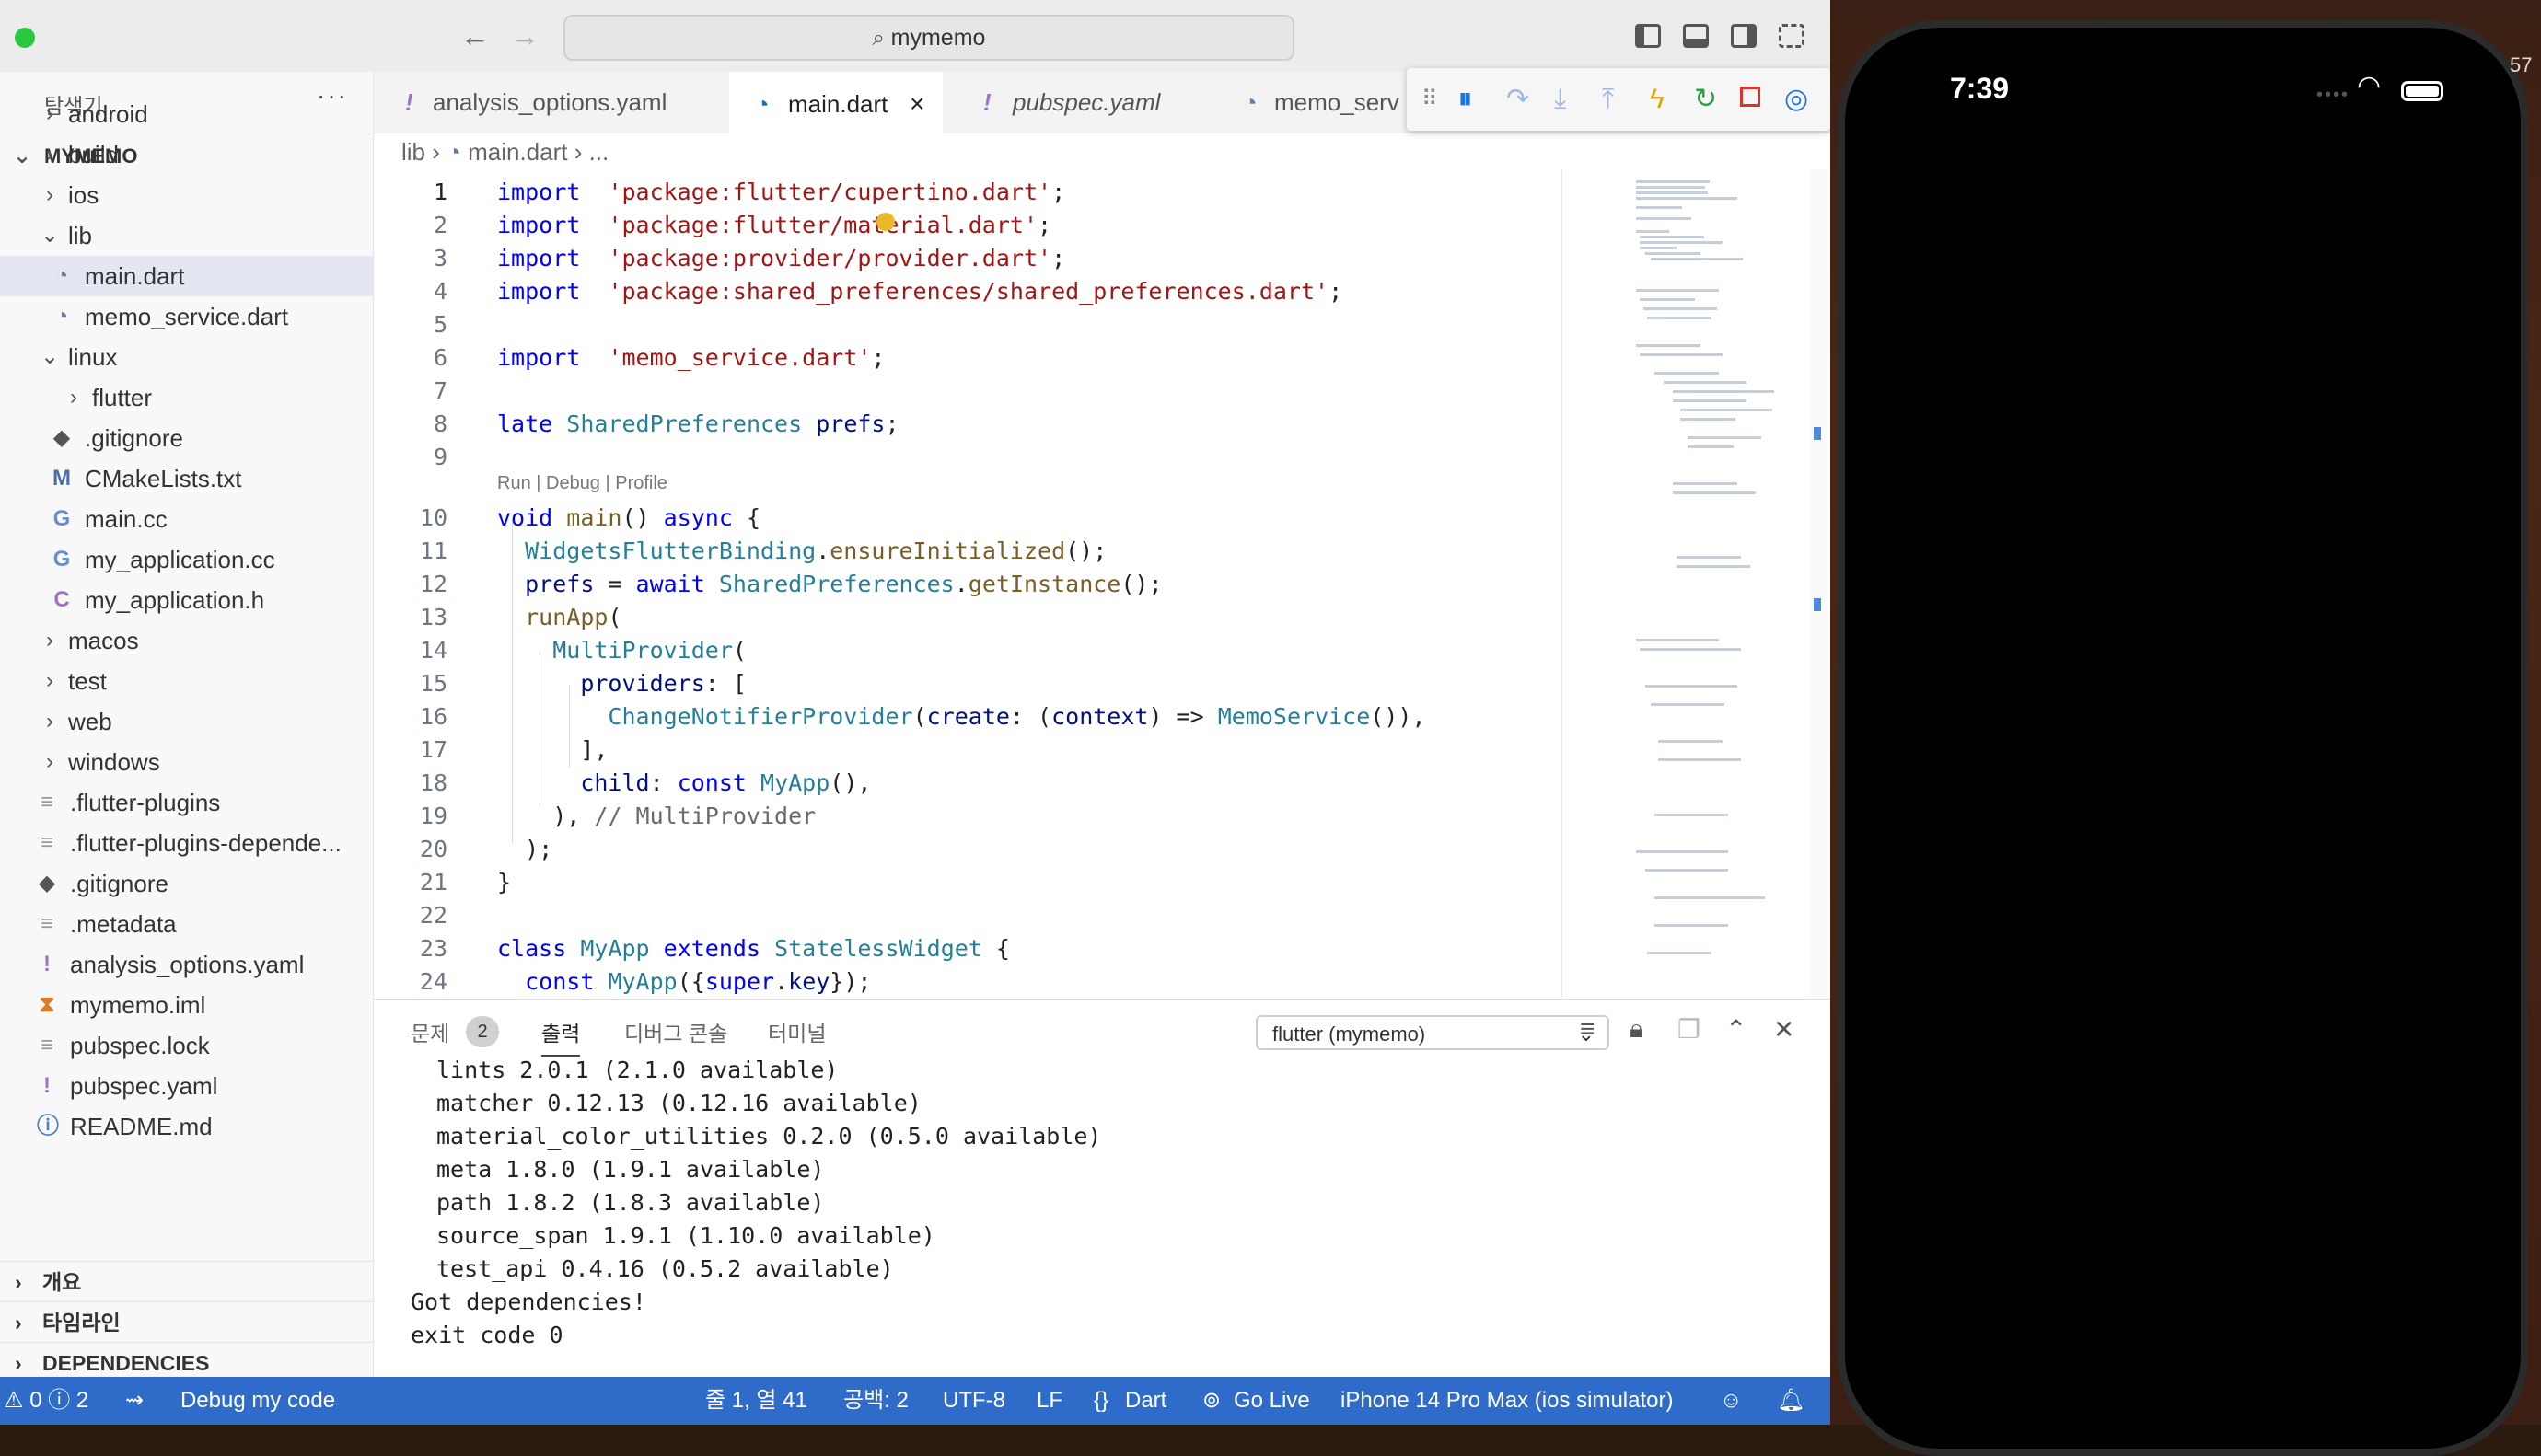  Describe the element at coordinates (186, 154) in the screenshot. I see `tree-item: › build` at that location.